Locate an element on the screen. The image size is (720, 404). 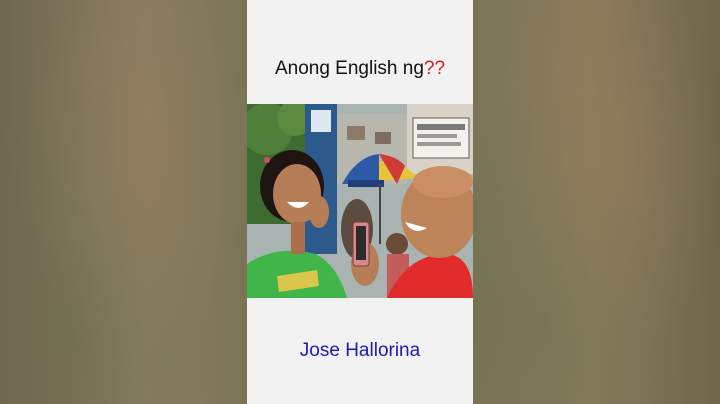
author-name: Jose Hallorina is located at coordinates (360, 350).